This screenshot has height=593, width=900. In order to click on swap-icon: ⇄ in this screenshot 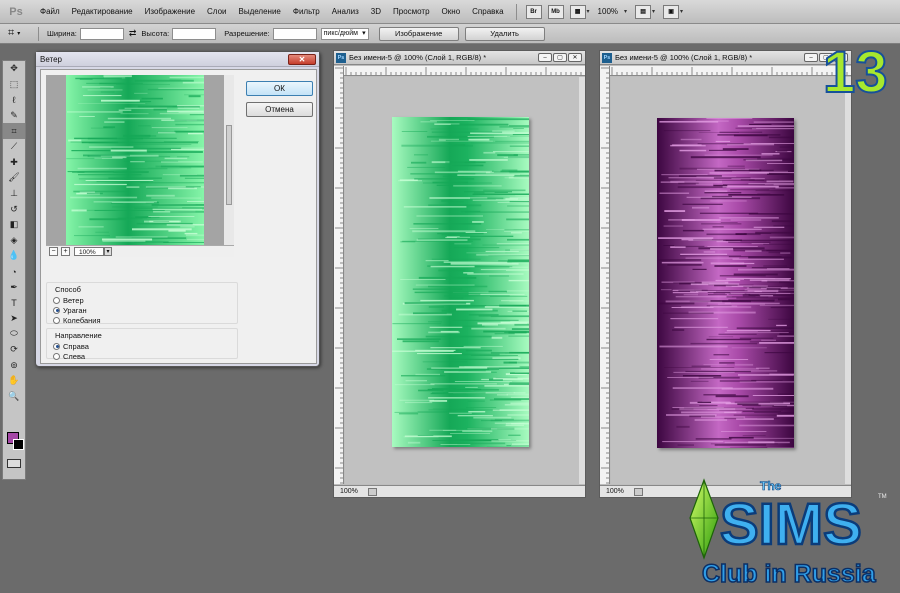, I will do `click(133, 33)`.